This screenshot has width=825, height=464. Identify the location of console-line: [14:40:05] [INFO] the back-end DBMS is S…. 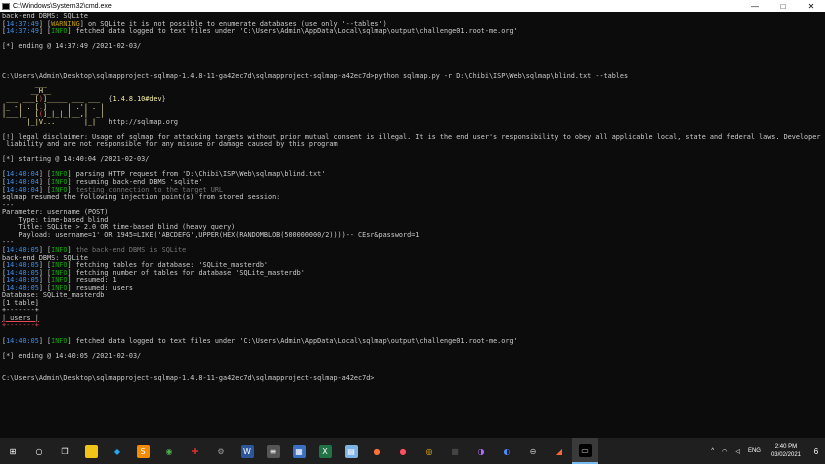
(411, 250).